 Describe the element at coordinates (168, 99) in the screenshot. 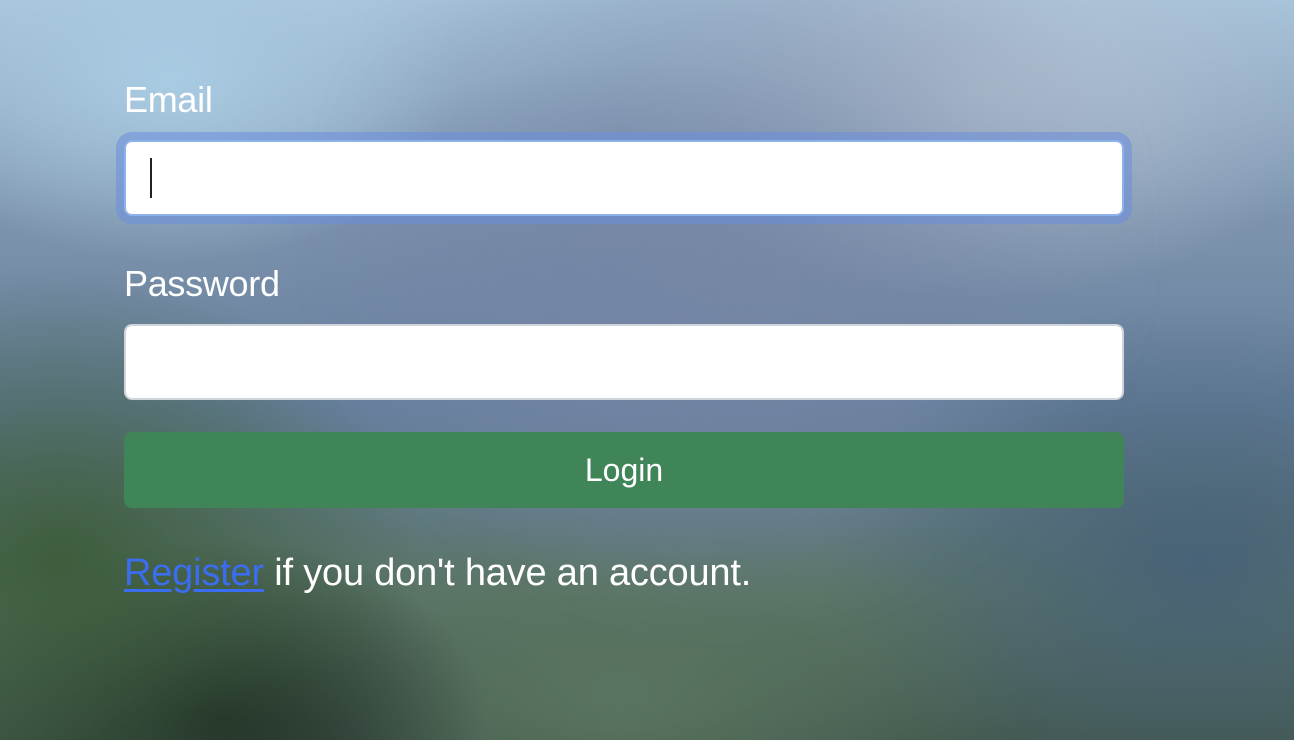

I see `email-label: Email` at that location.